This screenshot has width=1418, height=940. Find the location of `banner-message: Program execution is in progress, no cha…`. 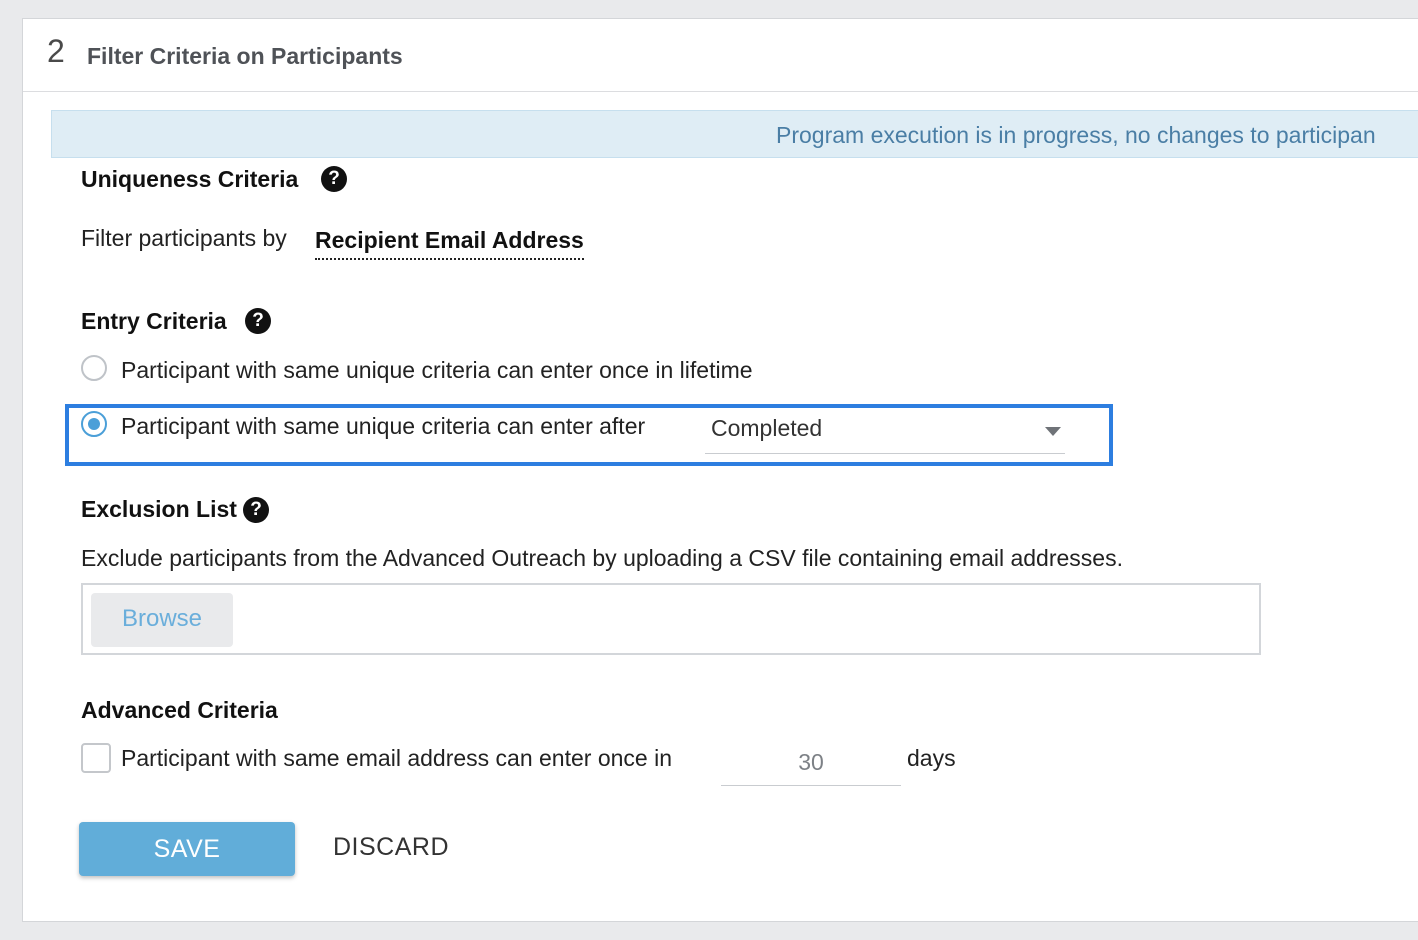

banner-message: Program execution is in progress, no cha… is located at coordinates (1076, 135).